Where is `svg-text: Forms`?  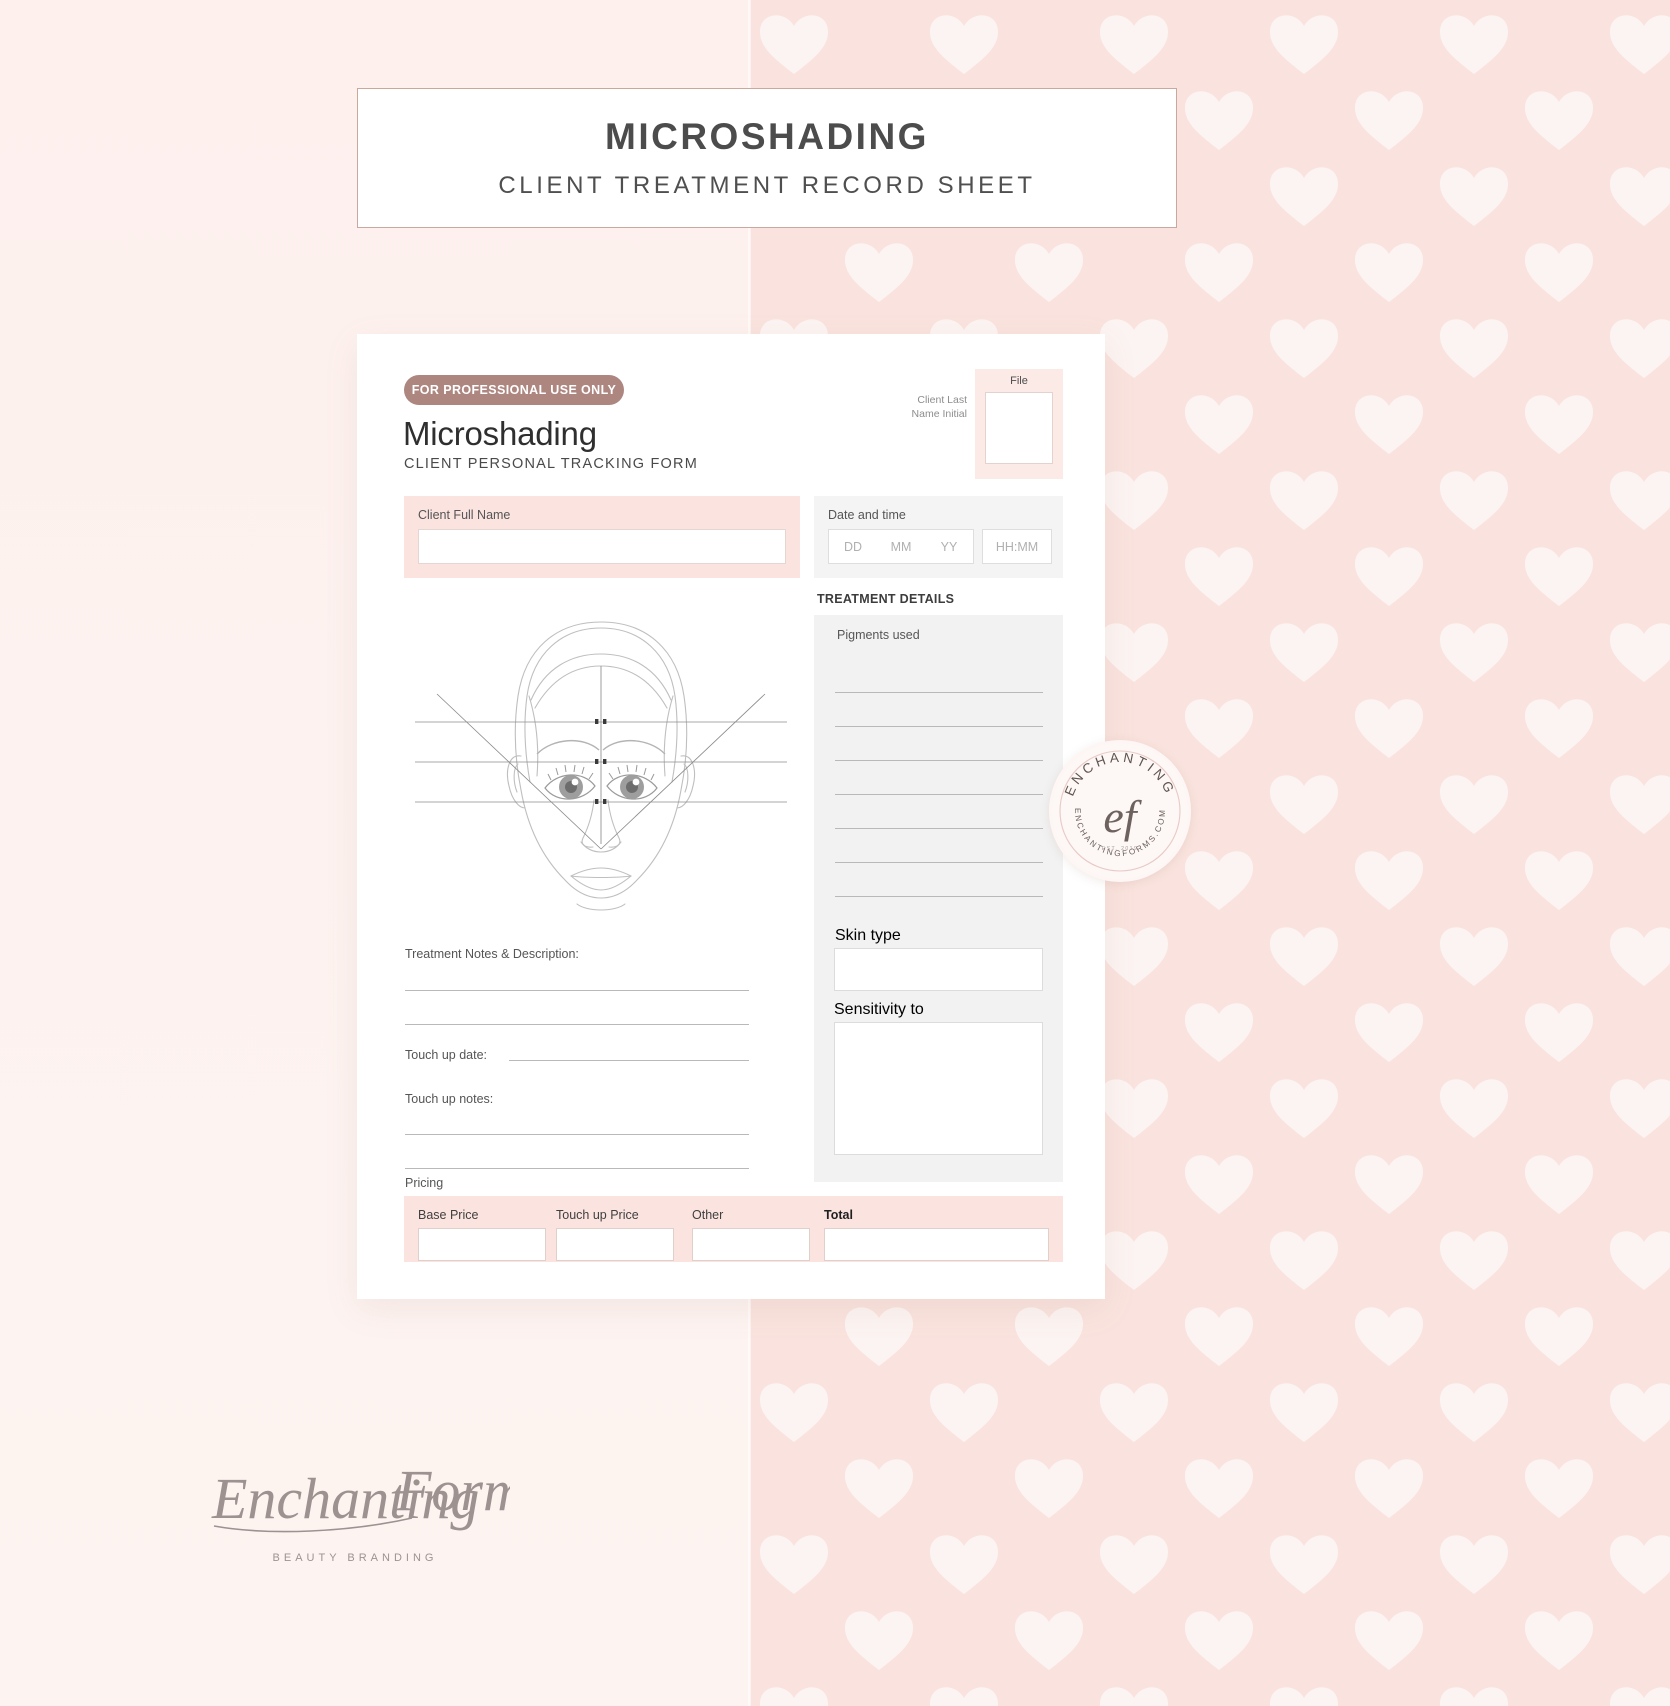 svg-text: Forms is located at coordinates (452, 1490).